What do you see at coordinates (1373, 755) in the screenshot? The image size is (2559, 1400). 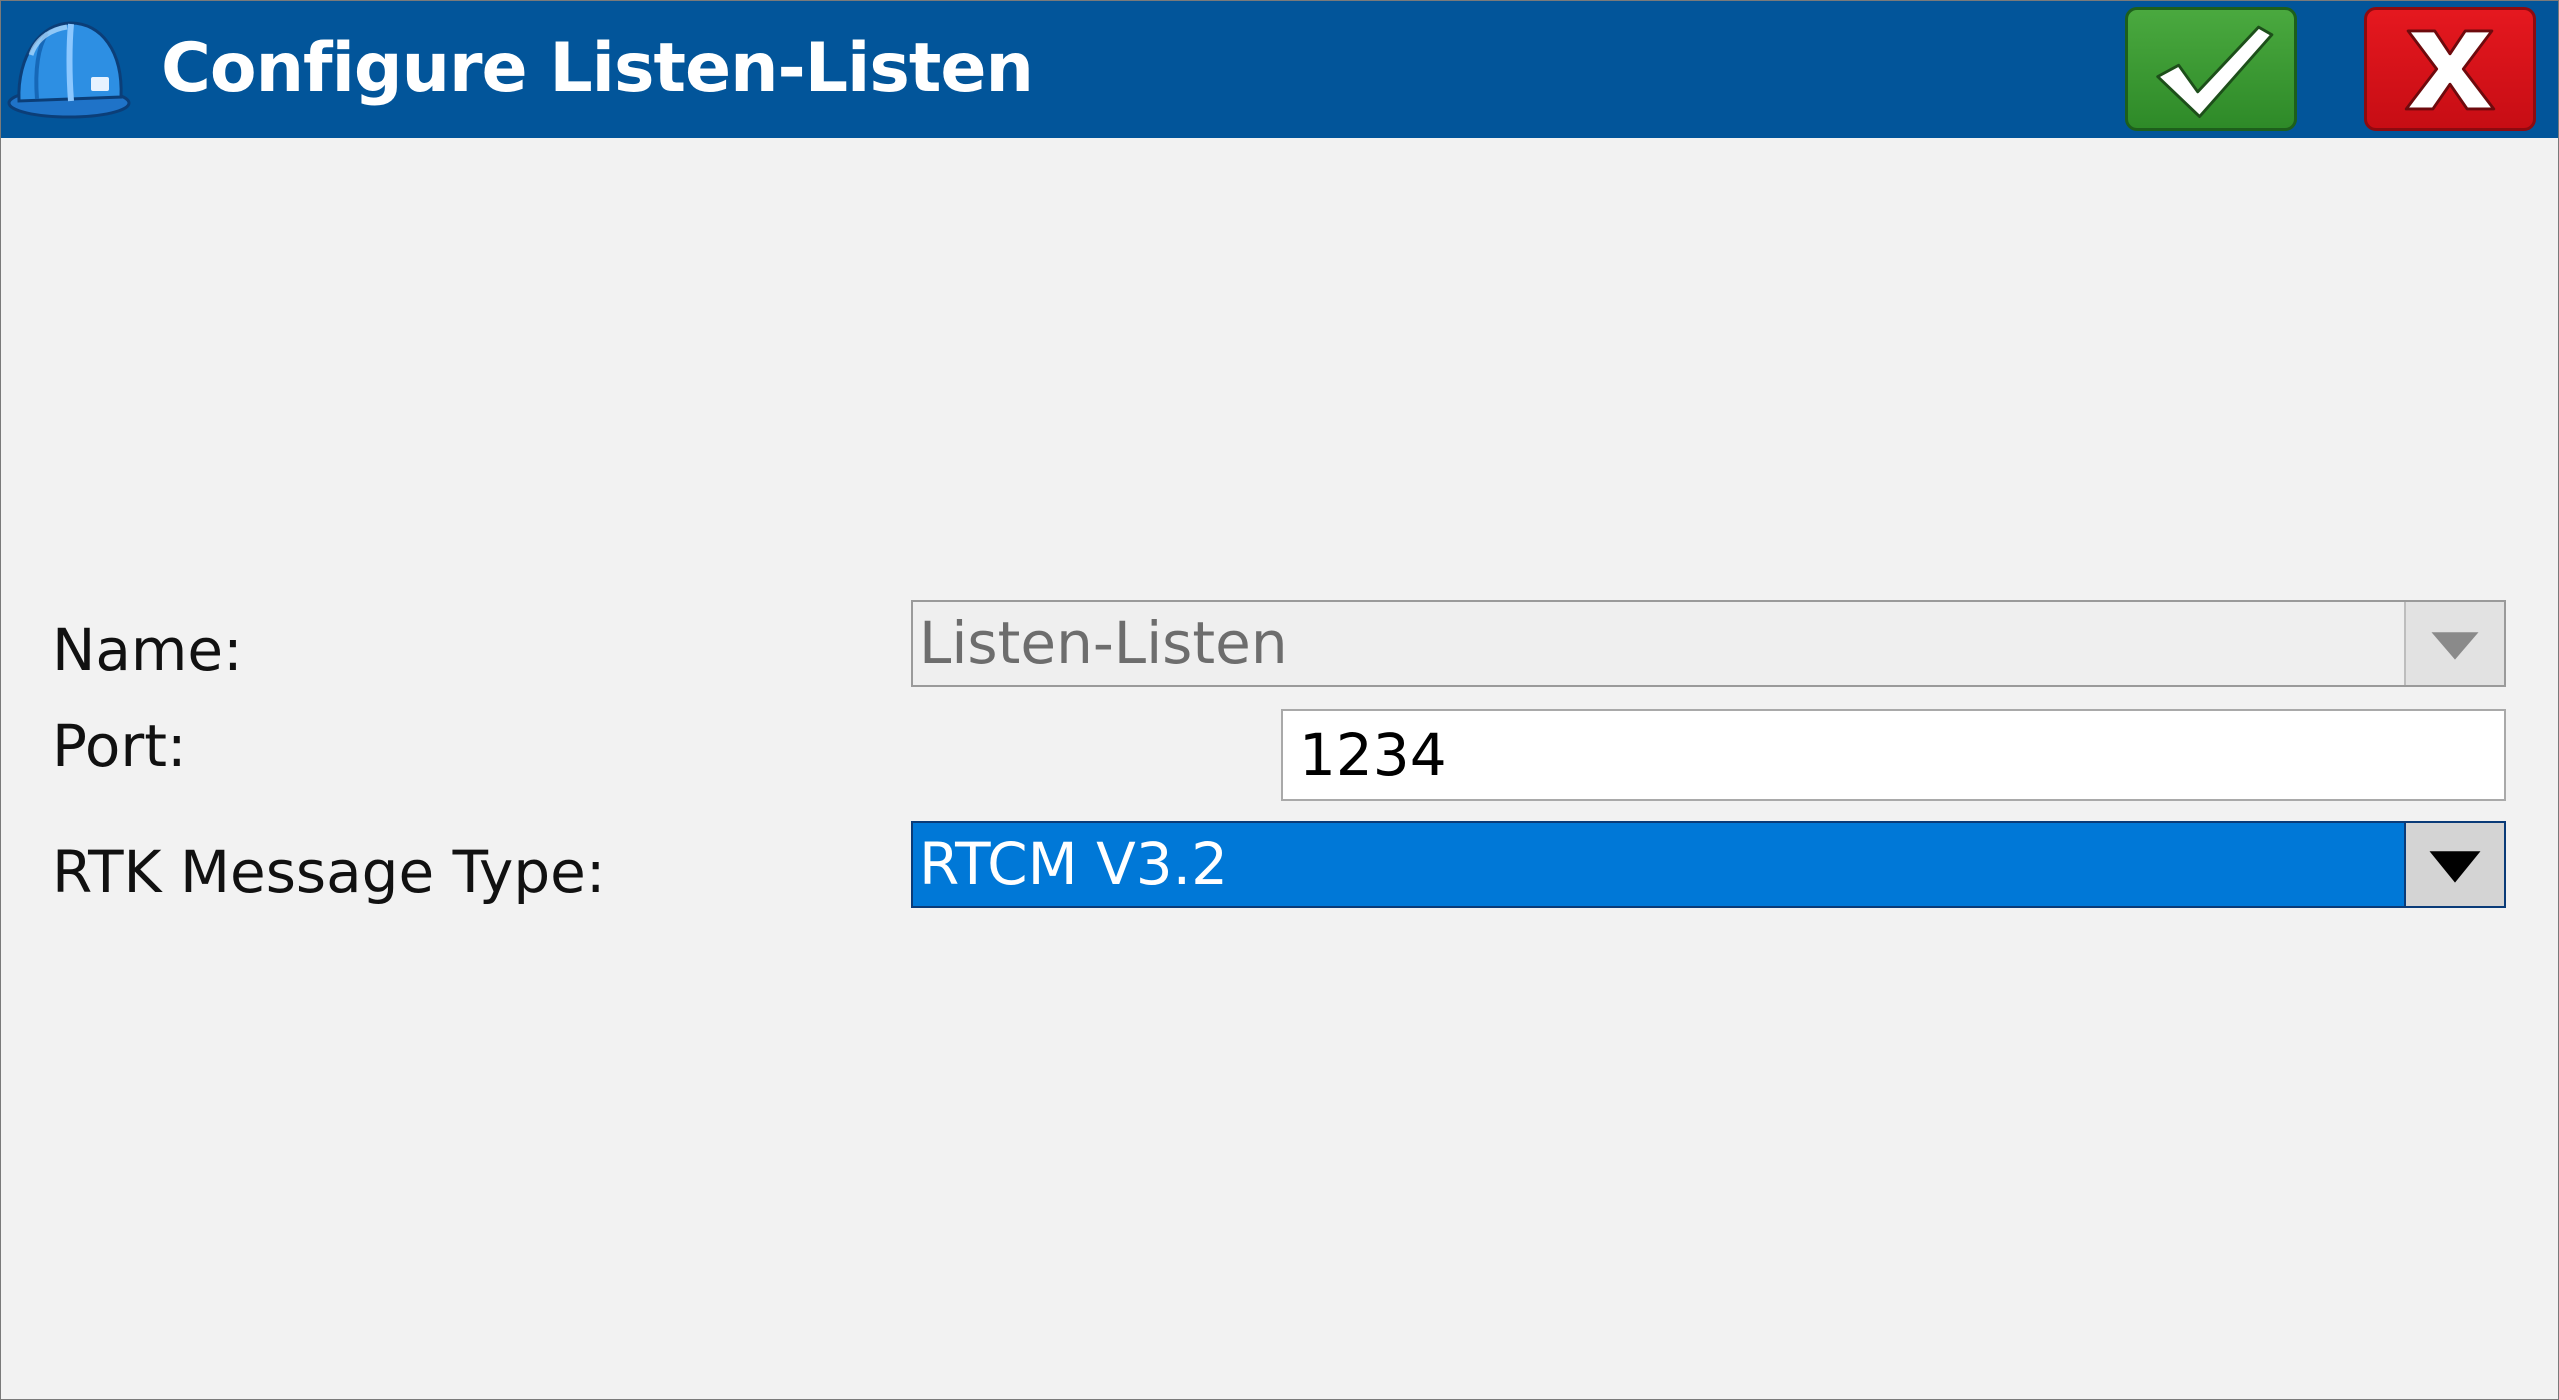 I see `port-input-value: 1234` at bounding box center [1373, 755].